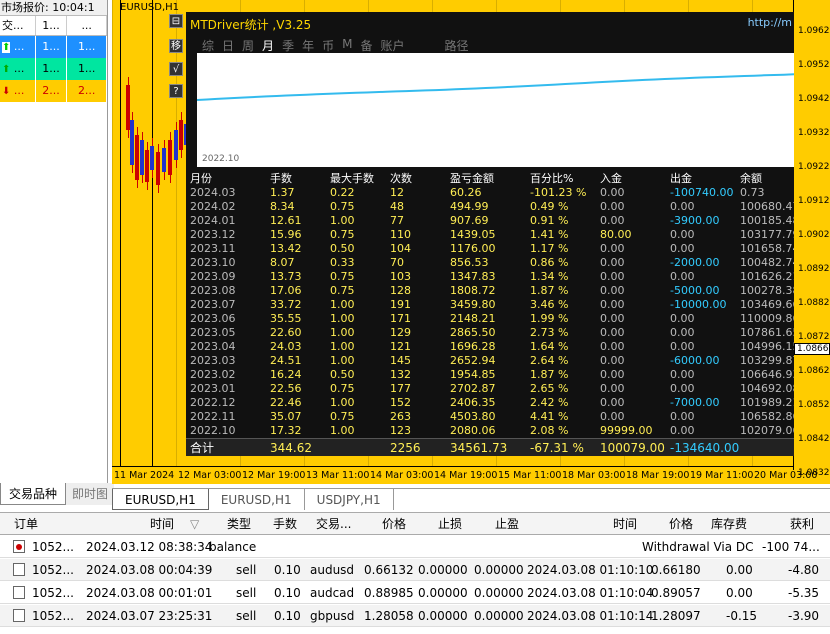 Image resolution: width=830 pixels, height=634 pixels. I want to click on stats-cell: 3459.80, so click(473, 304).